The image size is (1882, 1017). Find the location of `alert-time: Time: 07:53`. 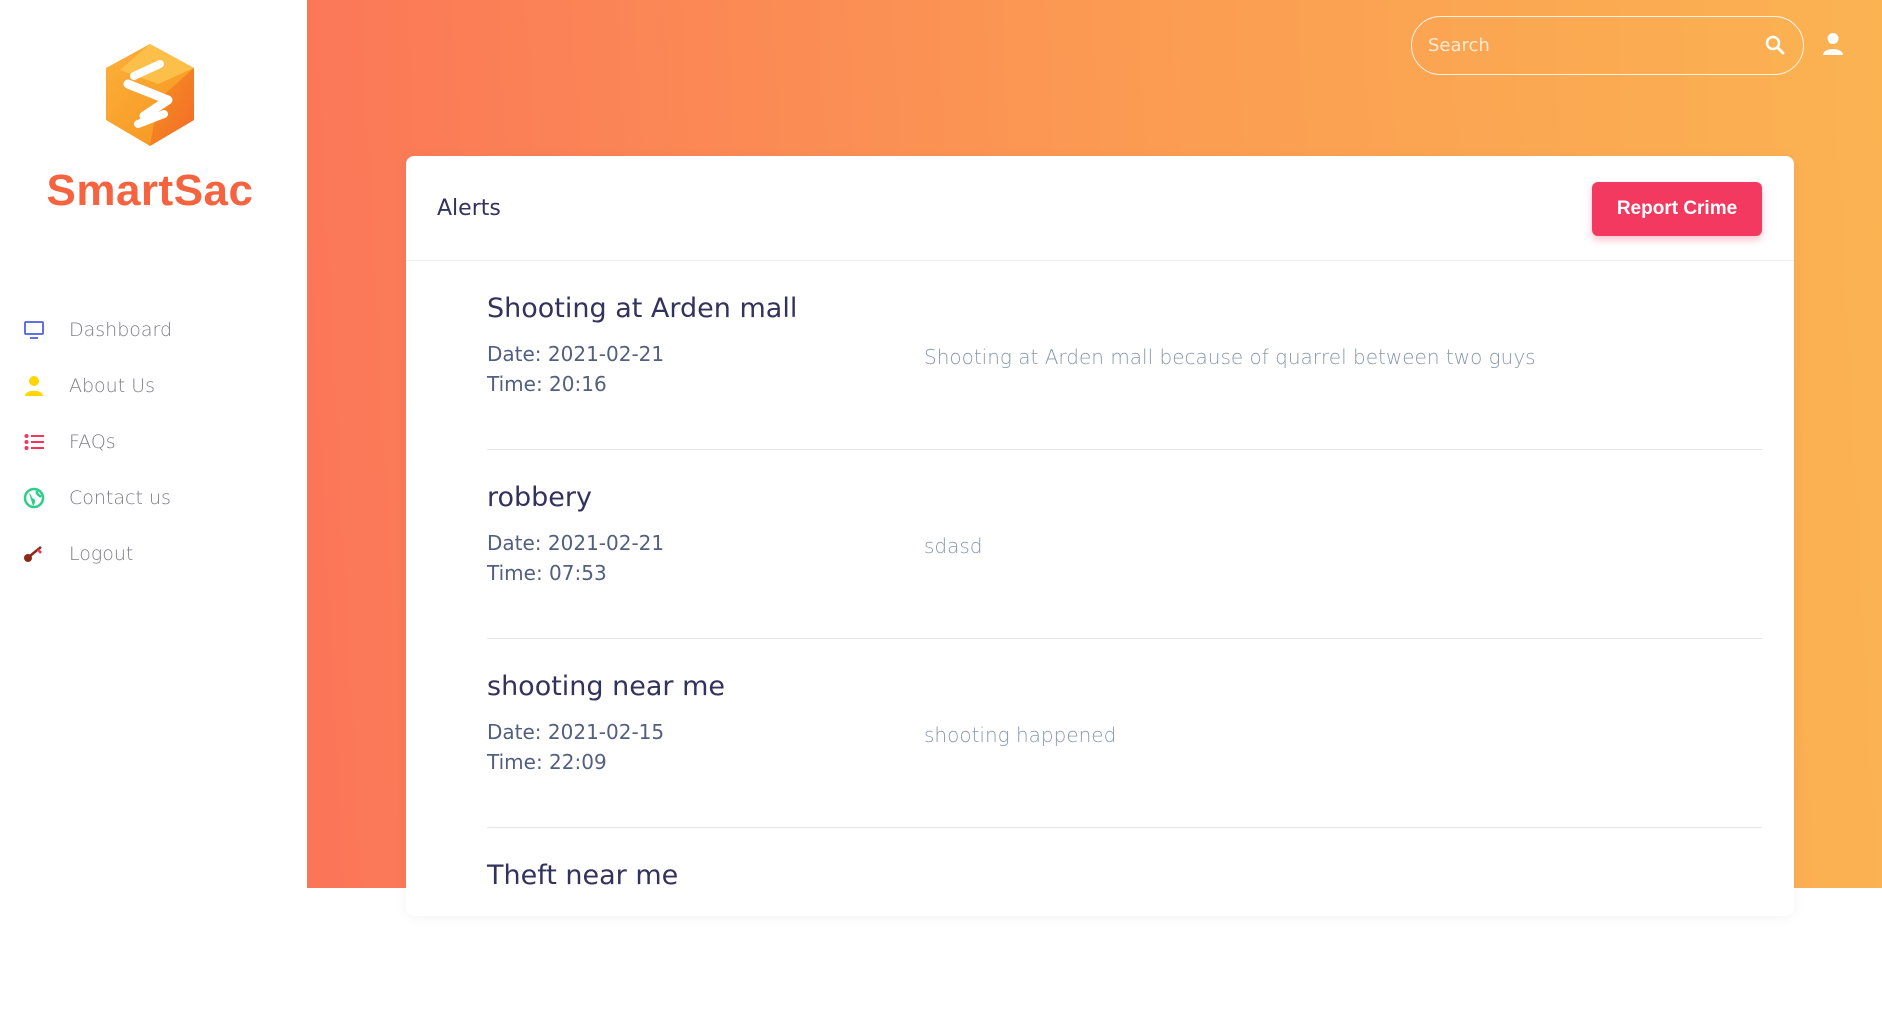

alert-time: Time: 07:53 is located at coordinates (547, 573).